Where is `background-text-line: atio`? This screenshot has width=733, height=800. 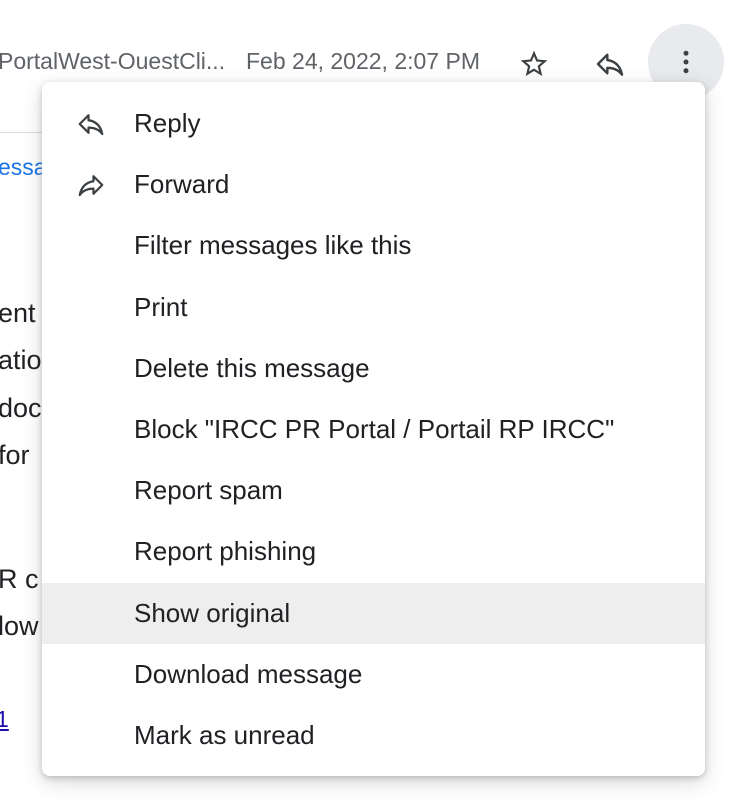
background-text-line: atio is located at coordinates (21, 360).